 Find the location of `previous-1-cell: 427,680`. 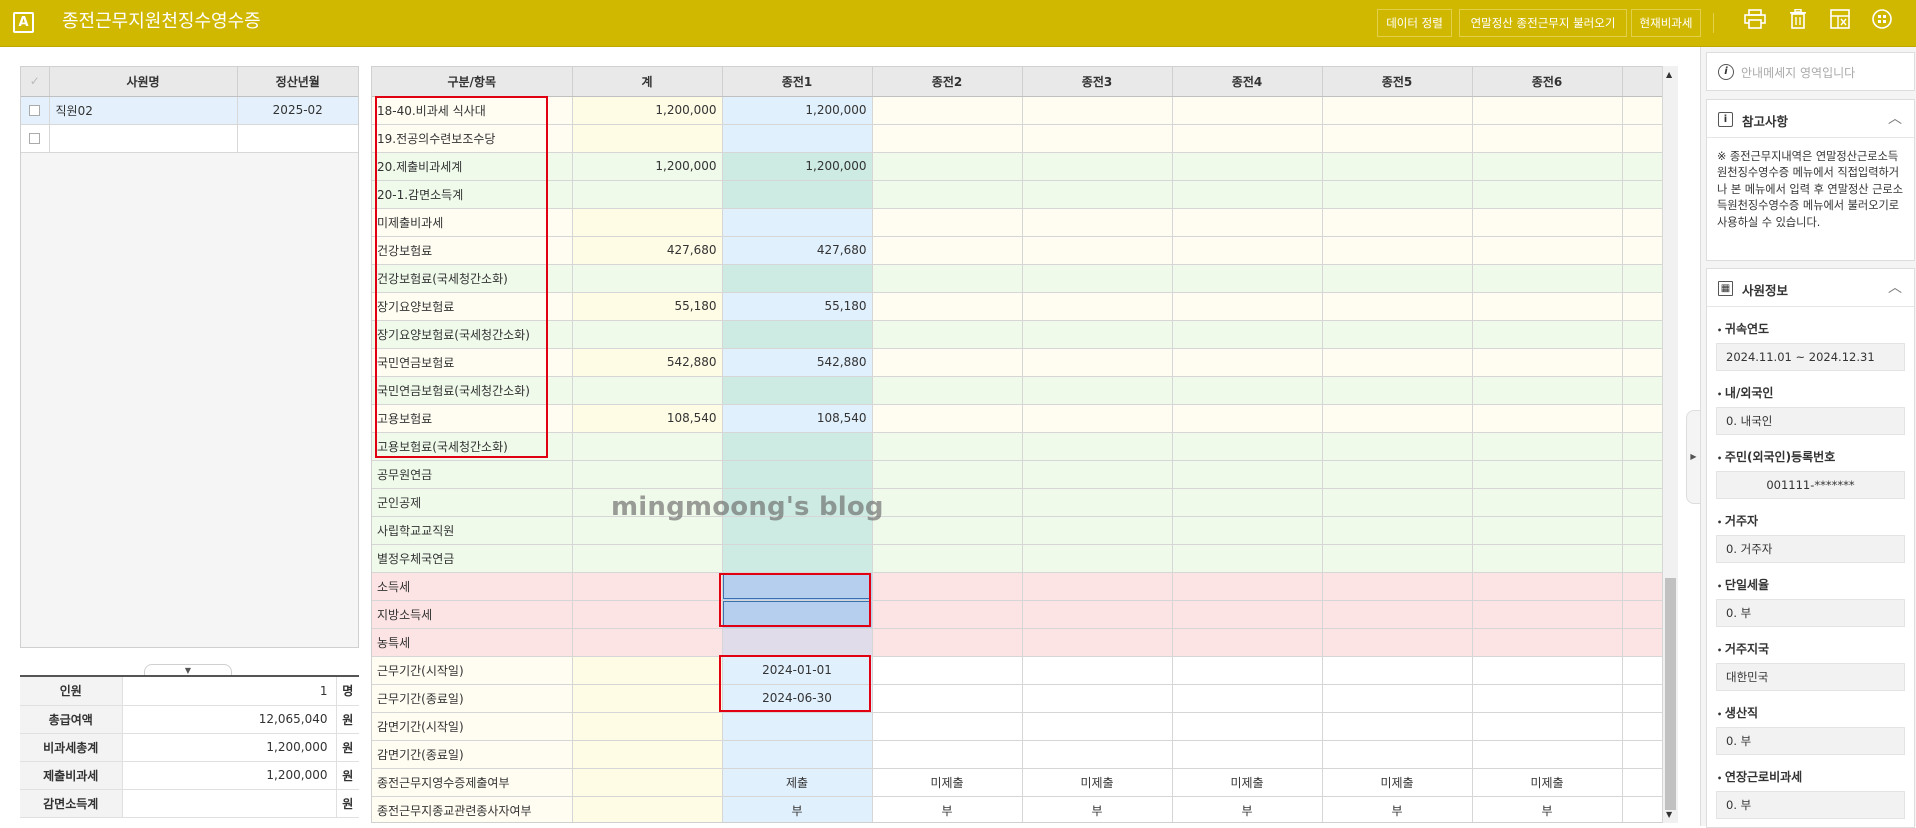

previous-1-cell: 427,680 is located at coordinates (797, 250).